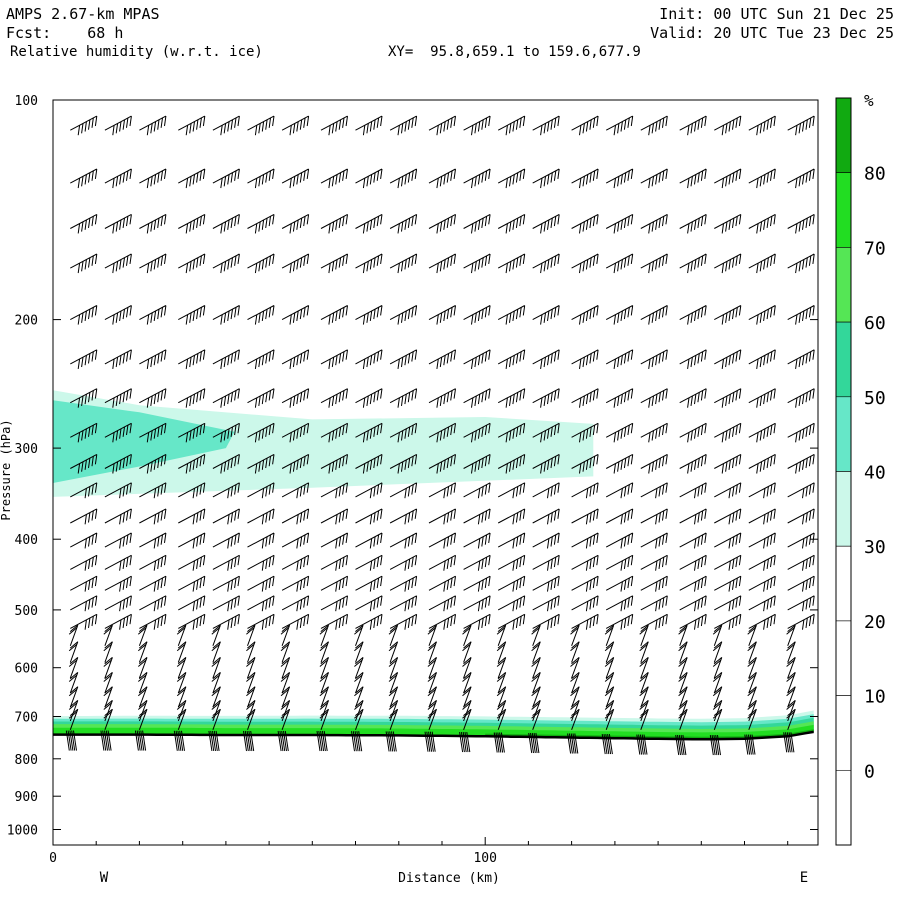 The height and width of the screenshot is (900, 900). I want to click on y-tick-label: 300, so click(26, 449).